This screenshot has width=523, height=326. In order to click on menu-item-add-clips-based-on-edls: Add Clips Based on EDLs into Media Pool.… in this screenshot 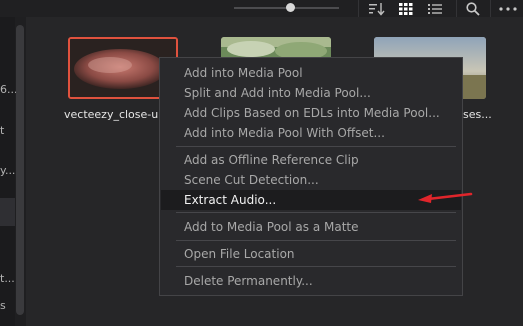, I will do `click(312, 113)`.